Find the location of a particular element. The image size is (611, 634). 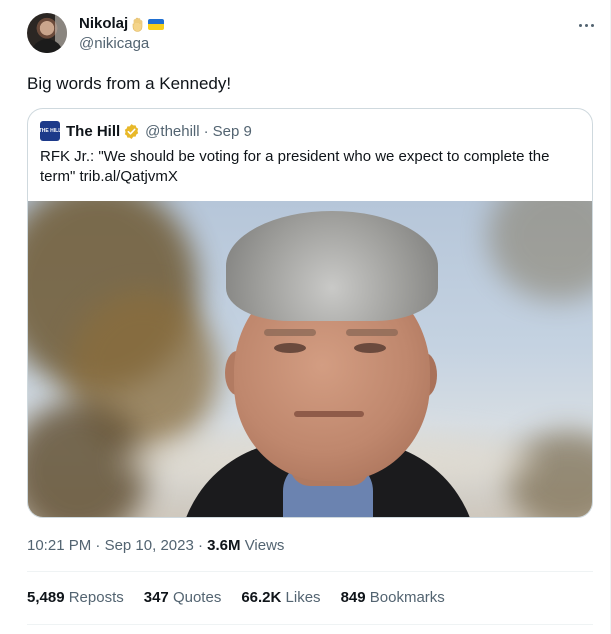

reposts-stat: 5,489 Reposts is located at coordinates (75, 598).